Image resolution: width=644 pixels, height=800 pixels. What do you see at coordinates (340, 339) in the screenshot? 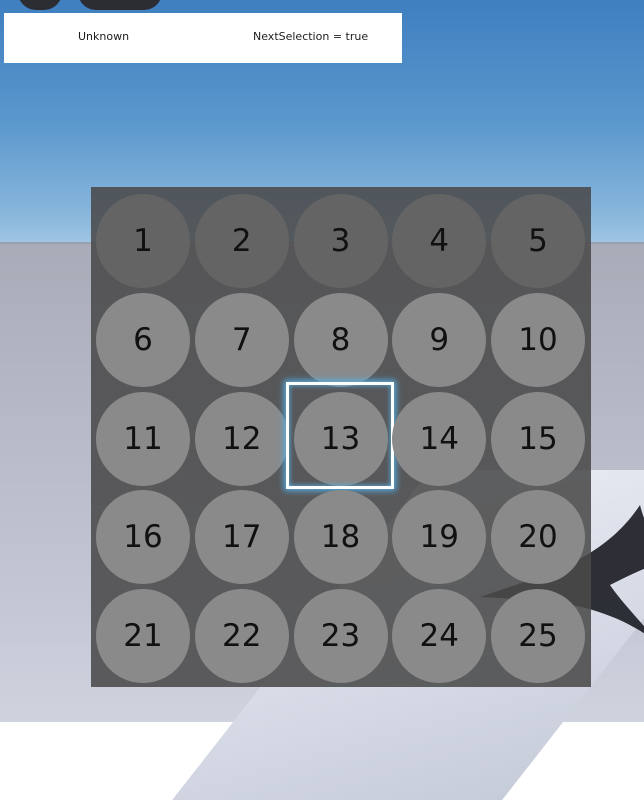
I see `number-cell-8: 8` at bounding box center [340, 339].